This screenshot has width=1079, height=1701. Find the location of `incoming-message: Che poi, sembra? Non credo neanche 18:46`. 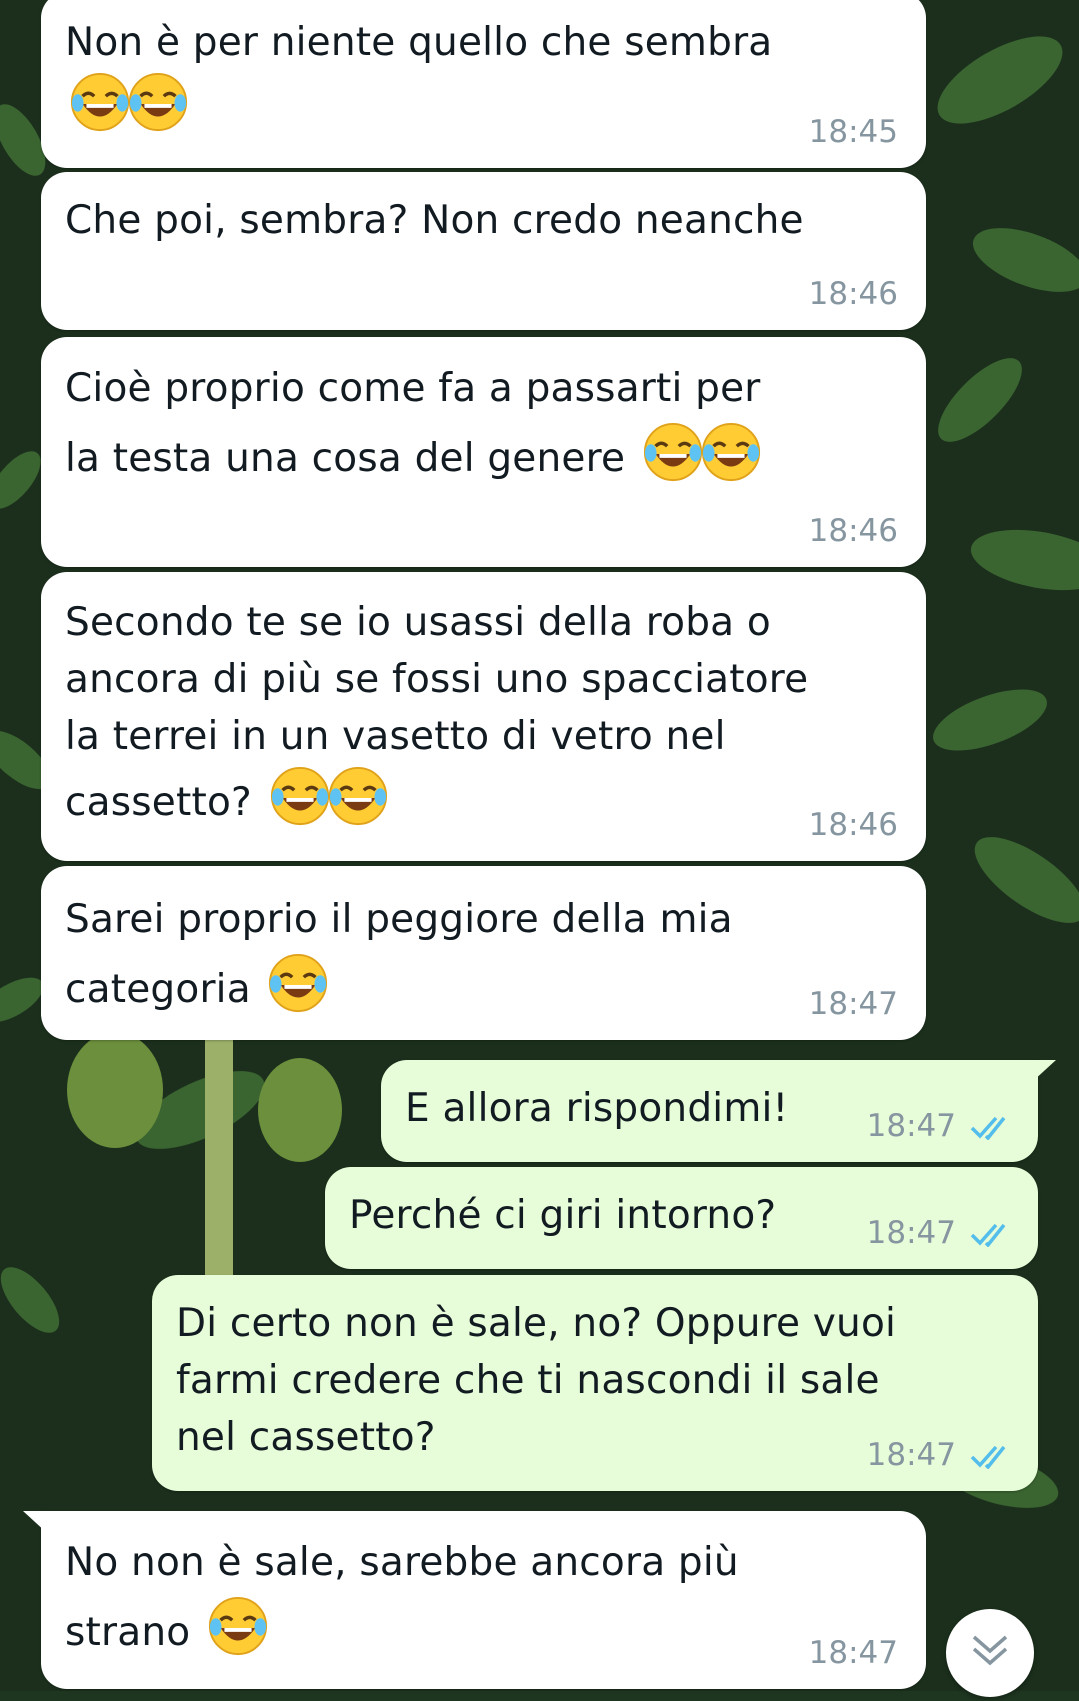

incoming-message: Che poi, sembra? Non credo neanche 18:46 is located at coordinates (483, 251).